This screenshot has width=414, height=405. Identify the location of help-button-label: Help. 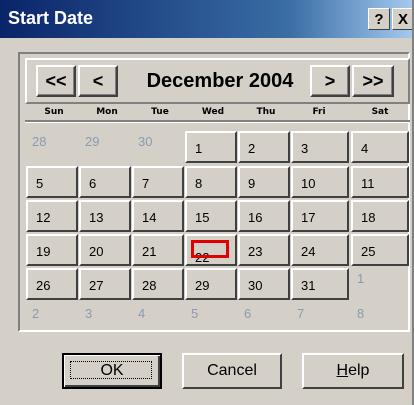
(353, 371).